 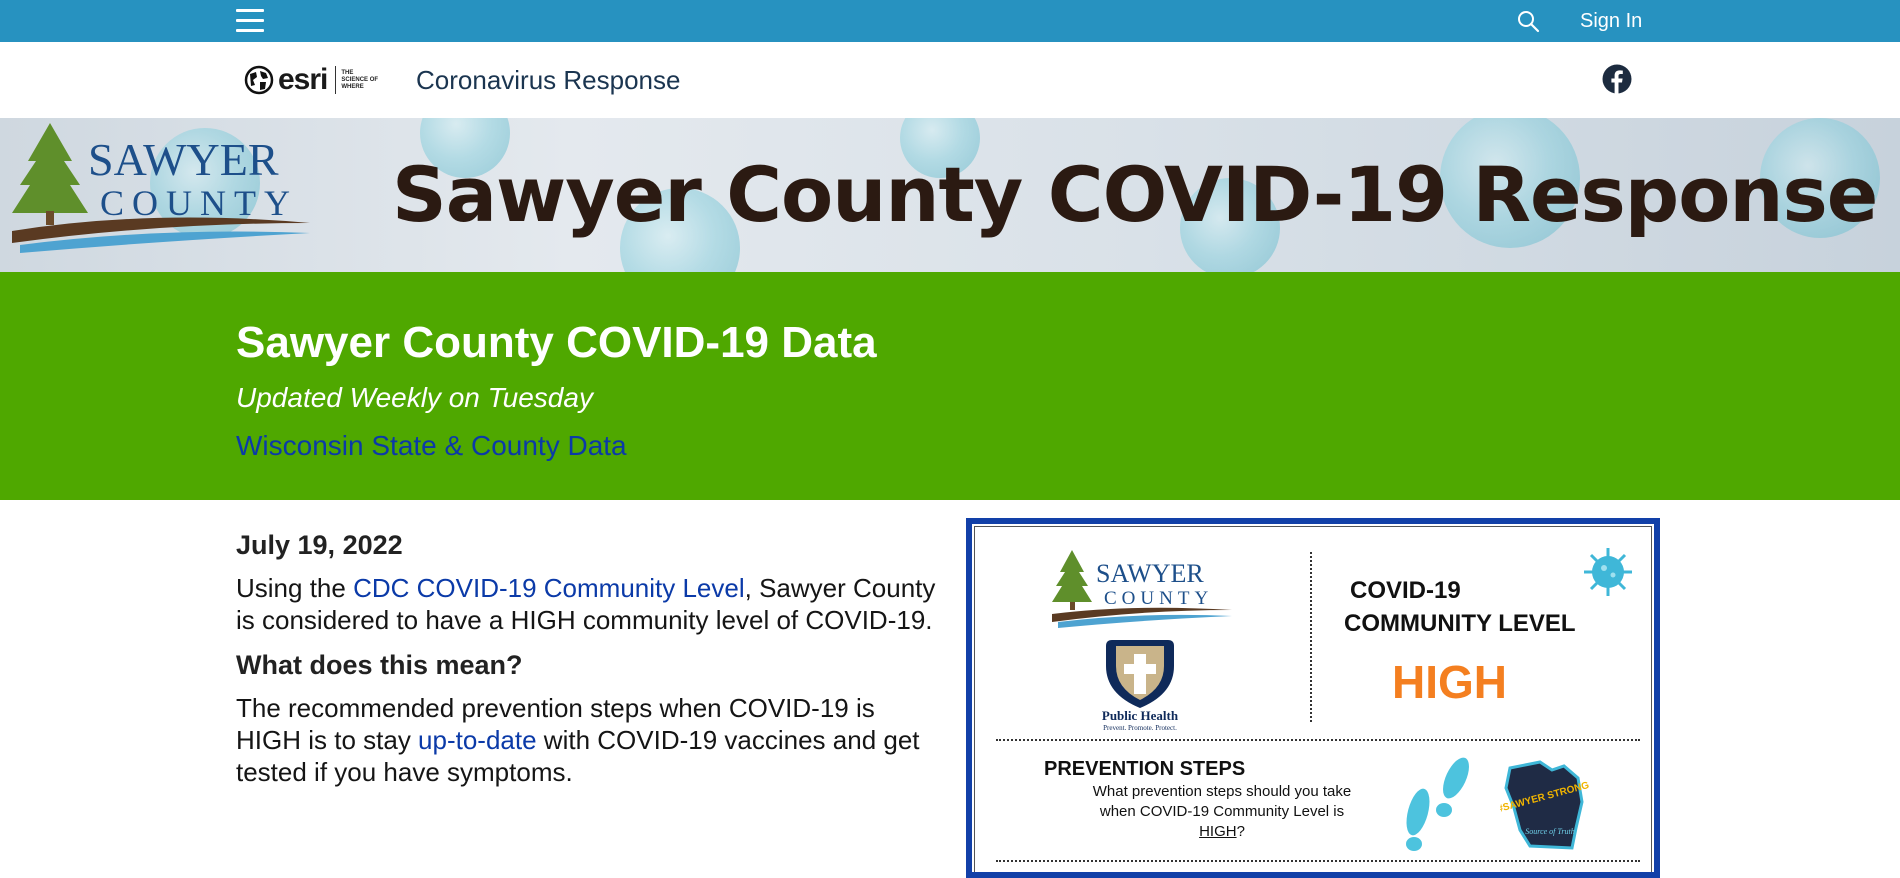 What do you see at coordinates (1218, 831) in the screenshot?
I see `prevention-question-level: HIGH` at bounding box center [1218, 831].